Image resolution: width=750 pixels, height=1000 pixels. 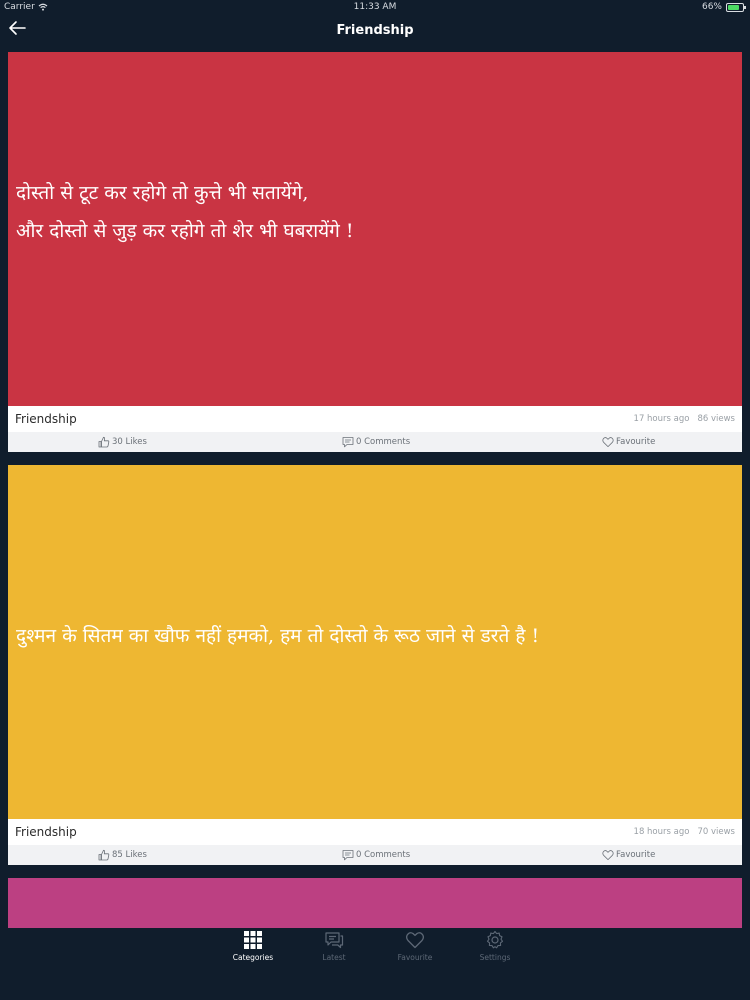 What do you see at coordinates (415, 957) in the screenshot?
I see `tab-label: Favourite` at bounding box center [415, 957].